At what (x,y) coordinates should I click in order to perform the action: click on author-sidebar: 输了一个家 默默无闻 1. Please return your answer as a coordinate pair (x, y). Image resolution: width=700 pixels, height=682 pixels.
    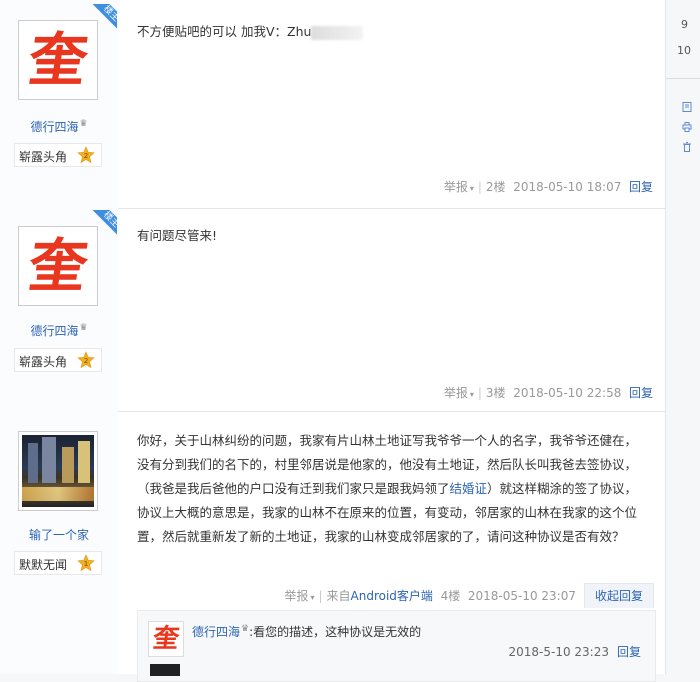
    Looking at the image, I should click on (59, 542).